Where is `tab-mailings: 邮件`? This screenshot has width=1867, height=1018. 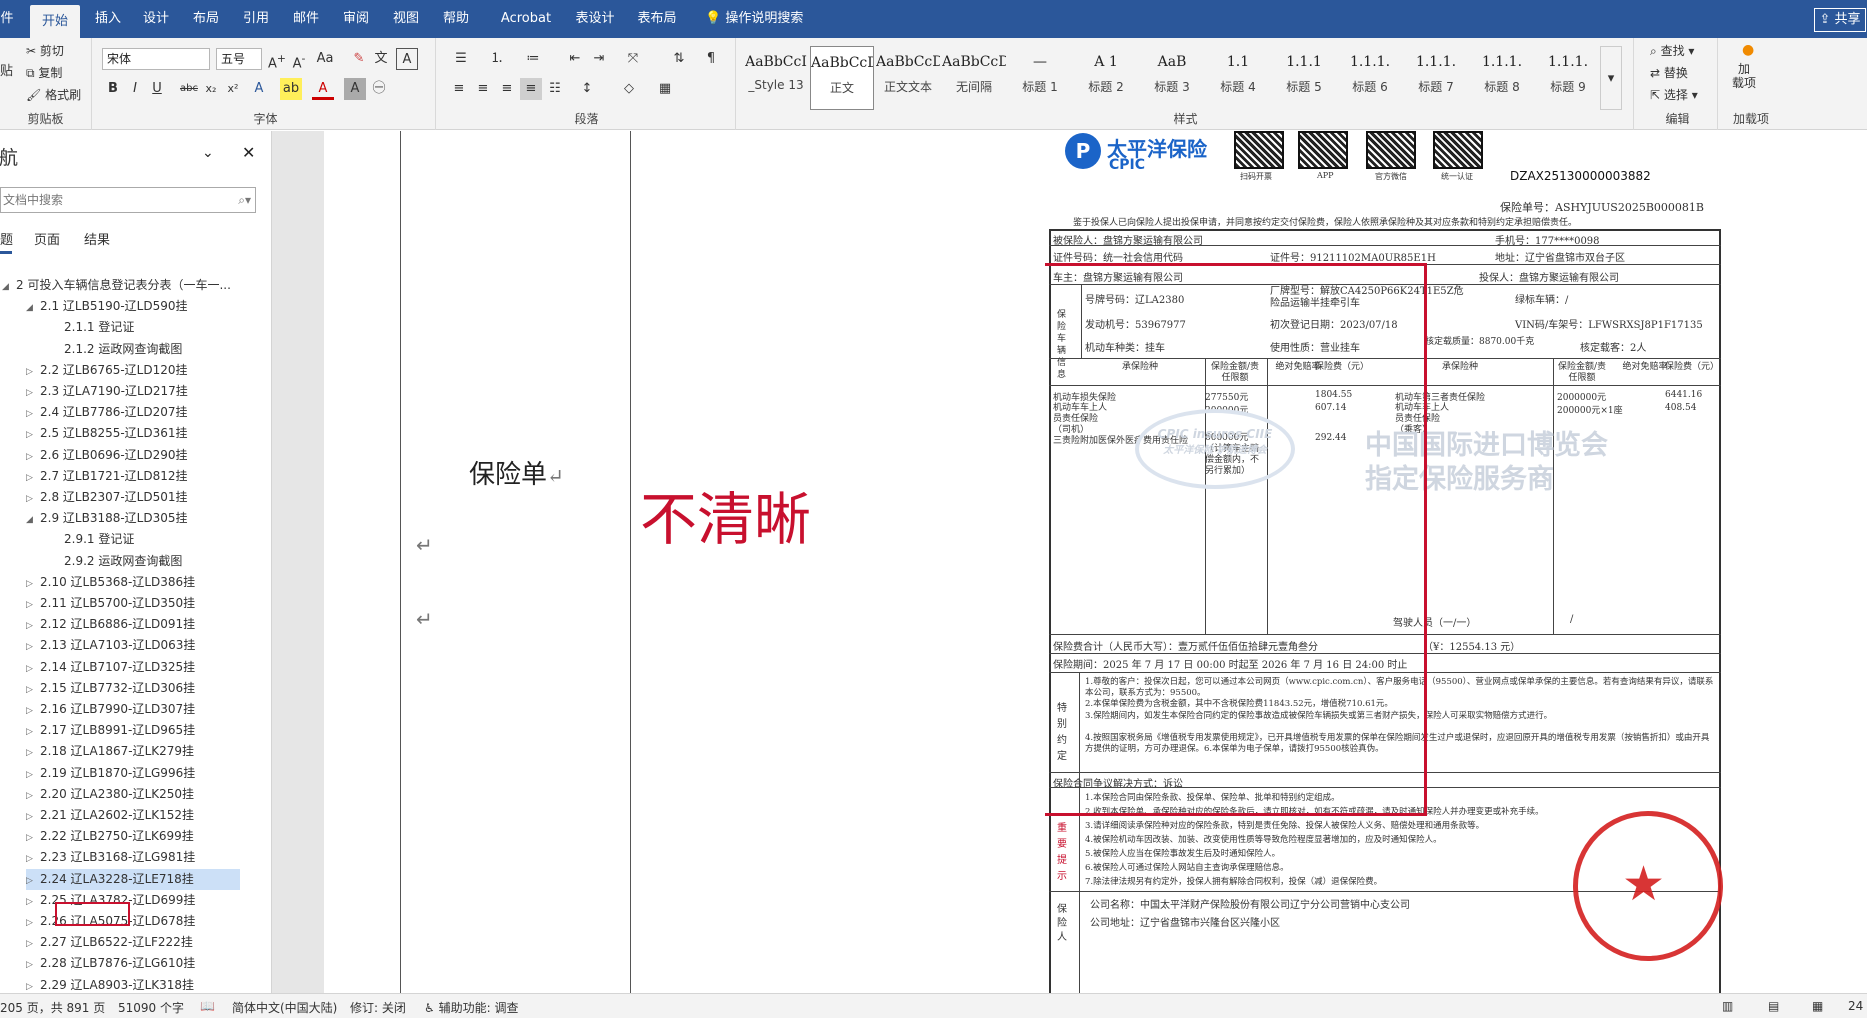 tab-mailings: 邮件 is located at coordinates (306, 19).